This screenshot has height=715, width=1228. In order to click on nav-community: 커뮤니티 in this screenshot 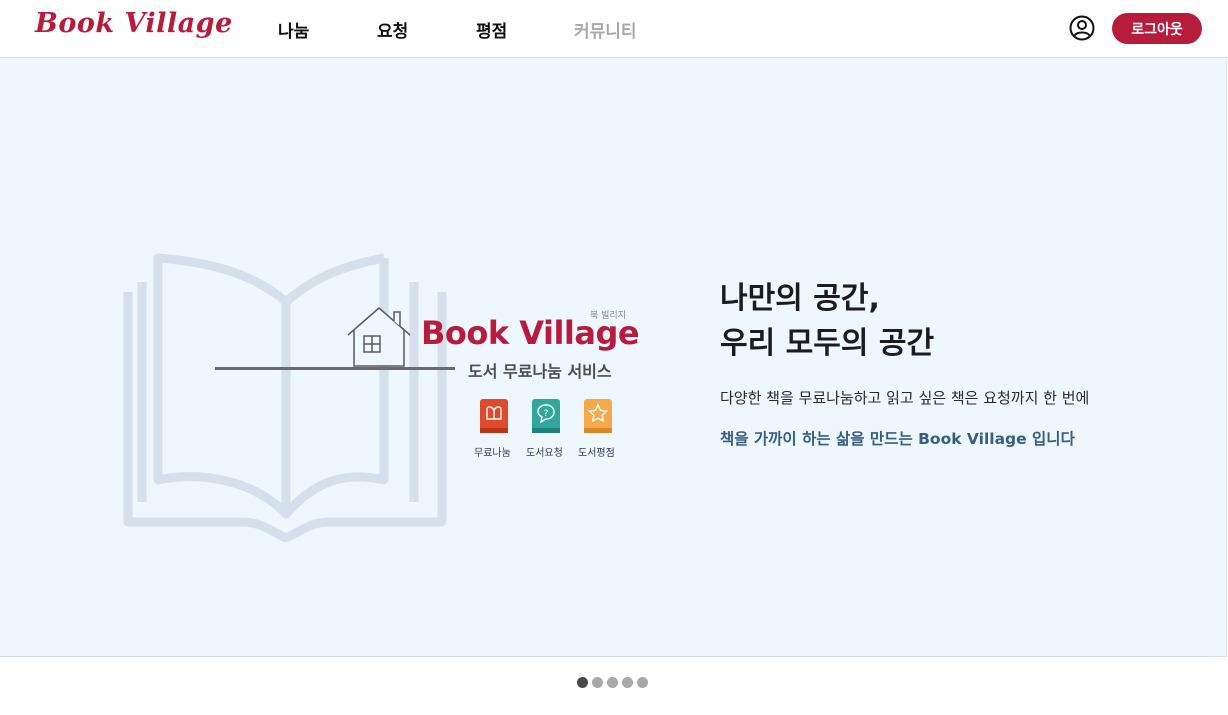, I will do `click(605, 29)`.